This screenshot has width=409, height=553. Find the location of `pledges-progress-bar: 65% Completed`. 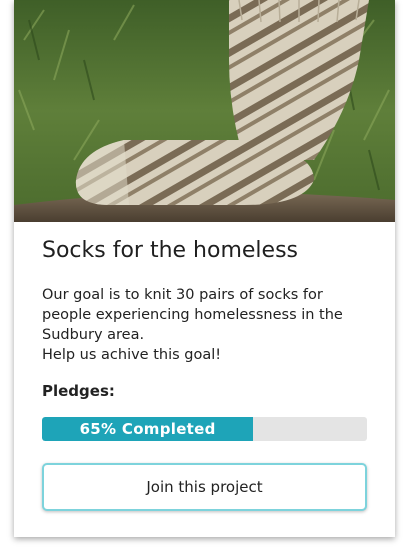

pledges-progress-bar: 65% Completed is located at coordinates (204, 429).